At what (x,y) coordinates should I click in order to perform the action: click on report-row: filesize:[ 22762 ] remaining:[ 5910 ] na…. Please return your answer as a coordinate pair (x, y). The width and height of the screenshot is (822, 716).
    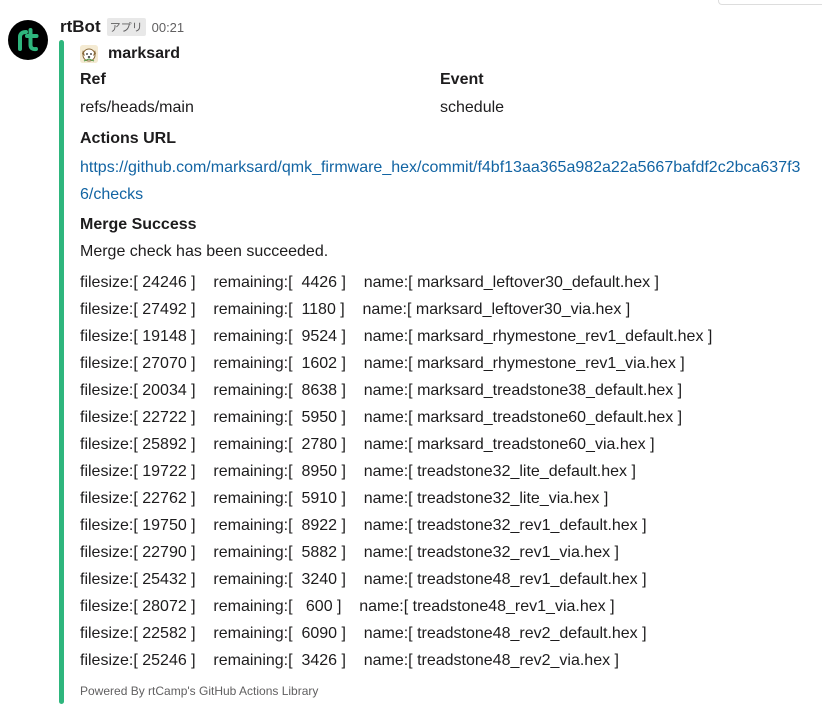
    Looking at the image, I should click on (344, 498).